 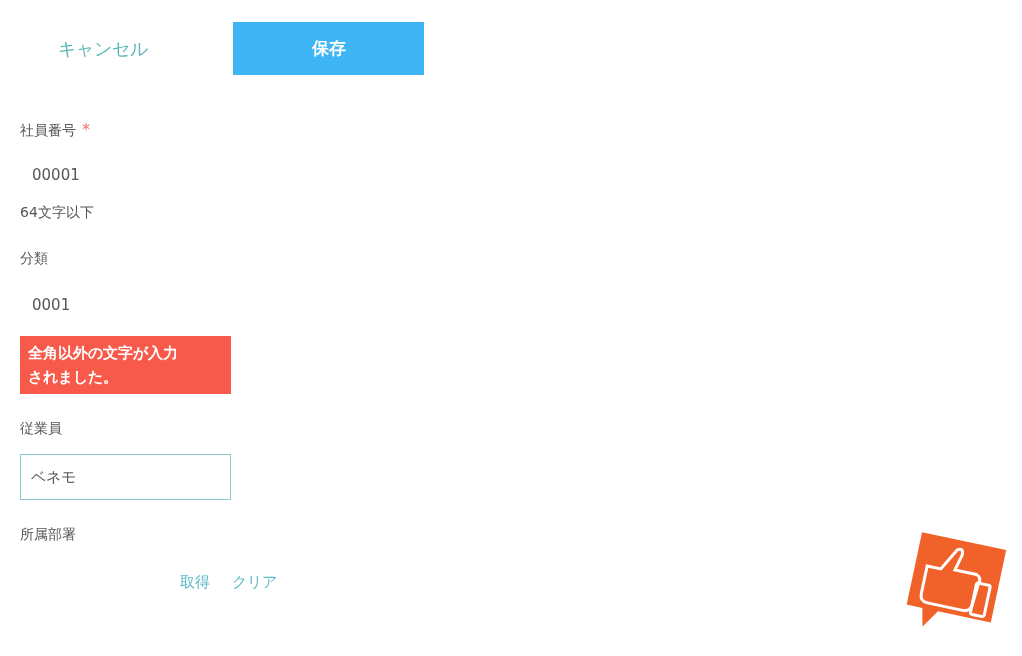 What do you see at coordinates (254, 582) in the screenshot?
I see `link: クリア` at bounding box center [254, 582].